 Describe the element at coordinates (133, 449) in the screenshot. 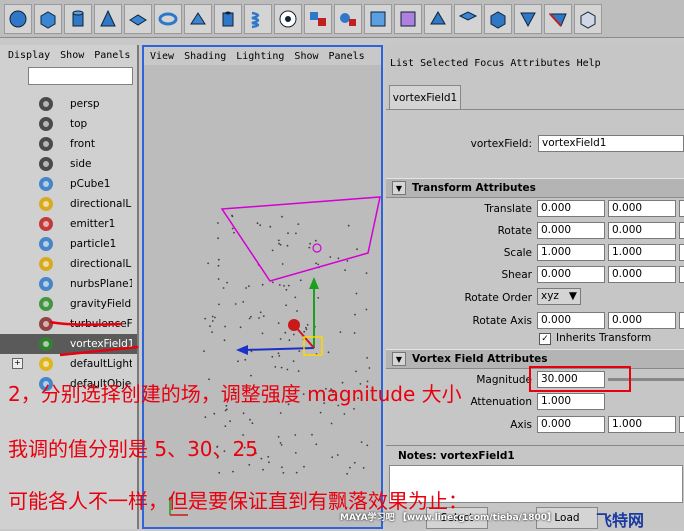

I see `annotation-line-2: 我调的值分别是 5、30、25` at that location.